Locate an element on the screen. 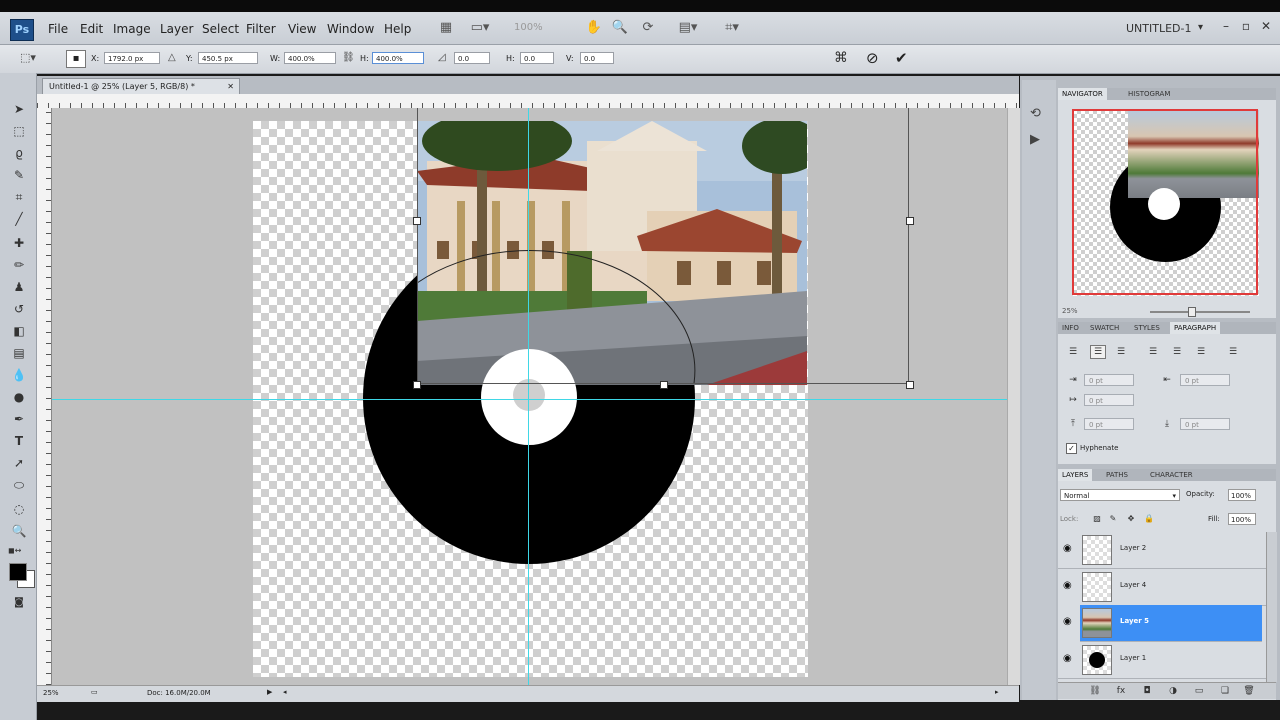 The height and width of the screenshot is (720, 1280). lasso-tool-icon: ϱ is located at coordinates (19, 153).